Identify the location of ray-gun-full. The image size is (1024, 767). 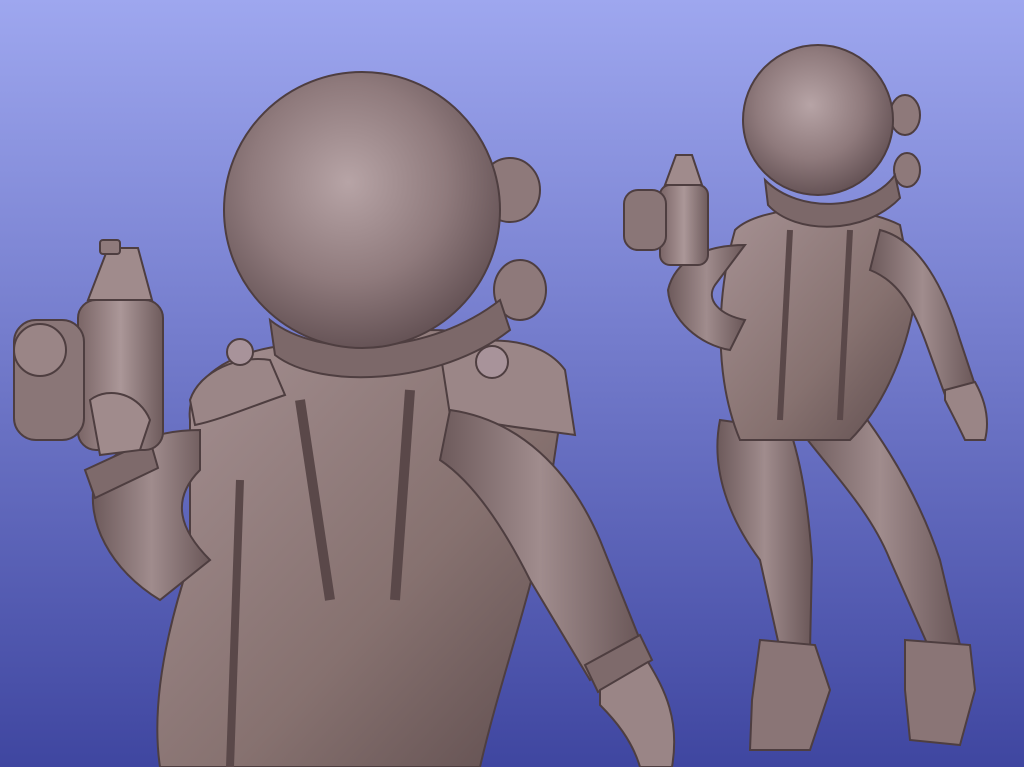
(666, 210).